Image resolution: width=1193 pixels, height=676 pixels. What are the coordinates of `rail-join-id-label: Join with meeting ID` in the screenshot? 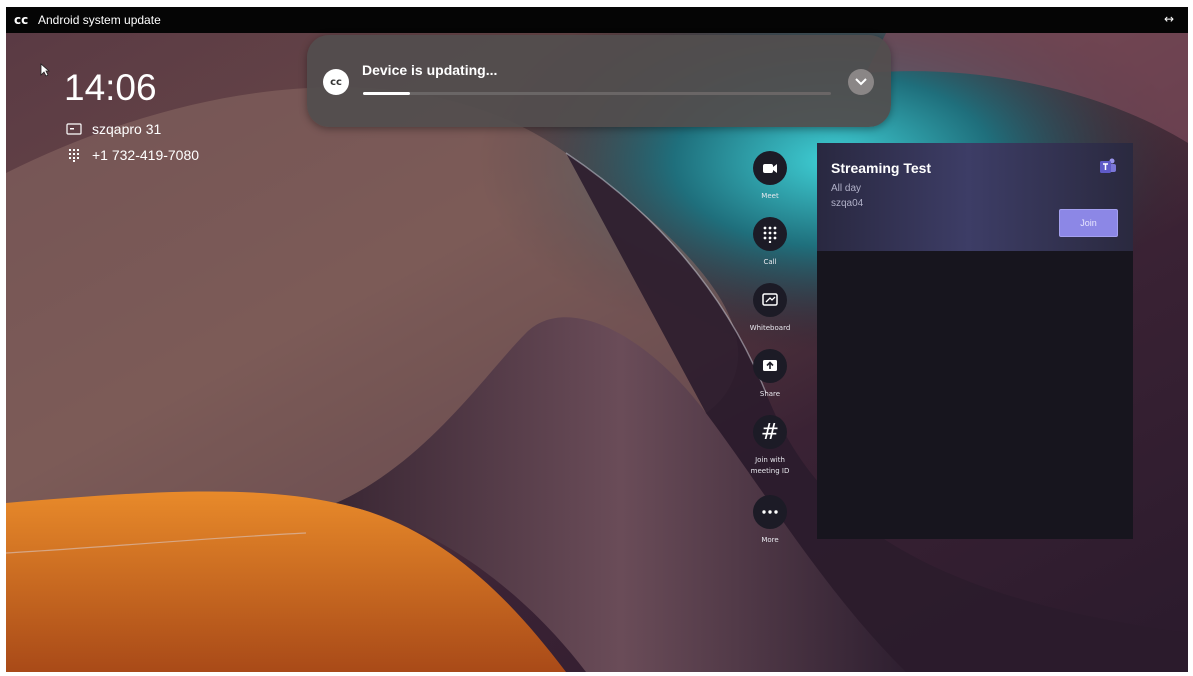 It's located at (770, 465).